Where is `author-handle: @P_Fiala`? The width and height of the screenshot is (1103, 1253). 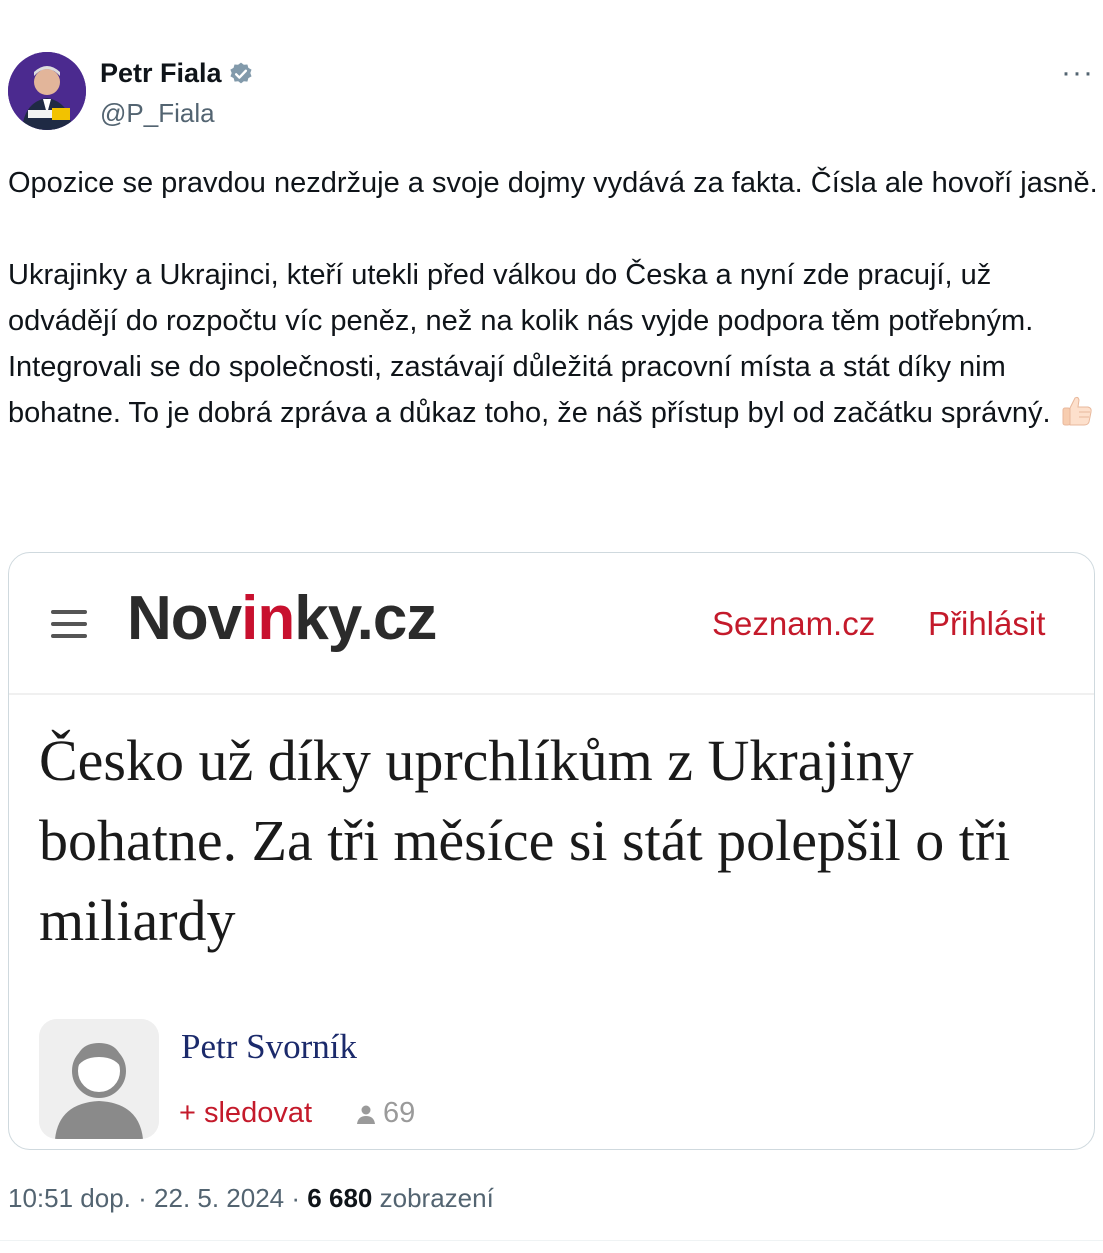 author-handle: @P_Fiala is located at coordinates (157, 113).